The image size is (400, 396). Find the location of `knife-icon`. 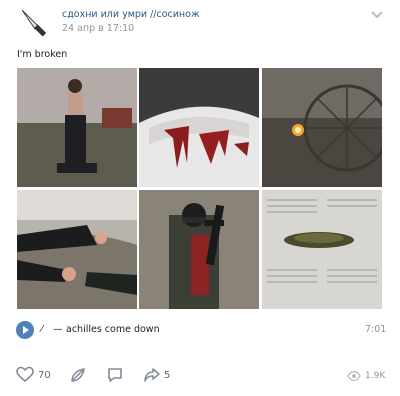

knife-icon is located at coordinates (34, 23).